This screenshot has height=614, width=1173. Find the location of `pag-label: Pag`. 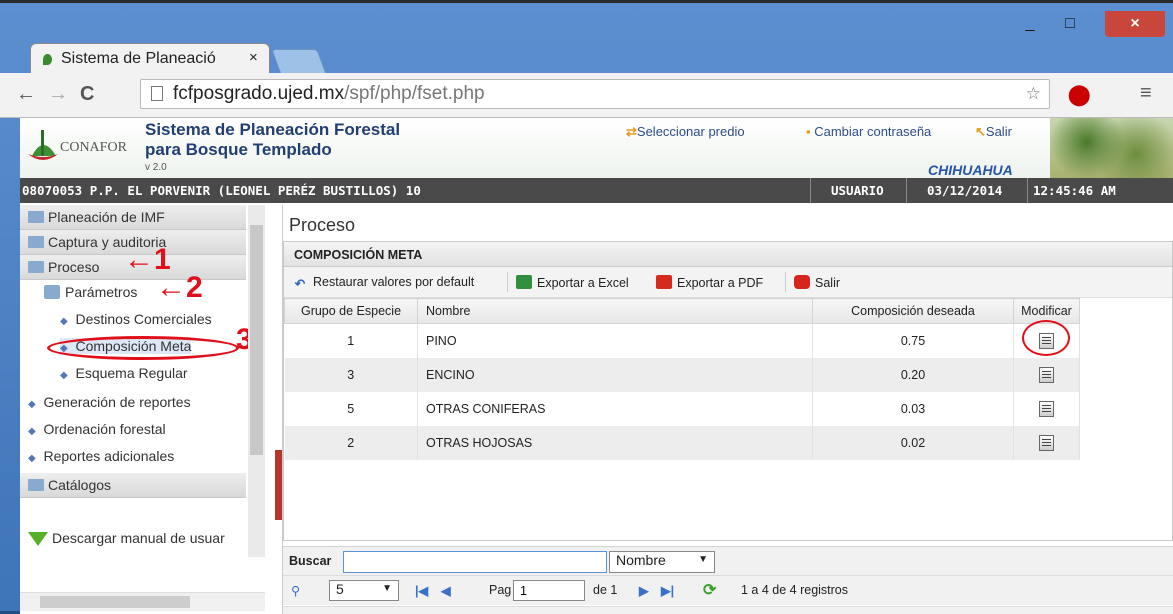

pag-label: Pag is located at coordinates (500, 590).